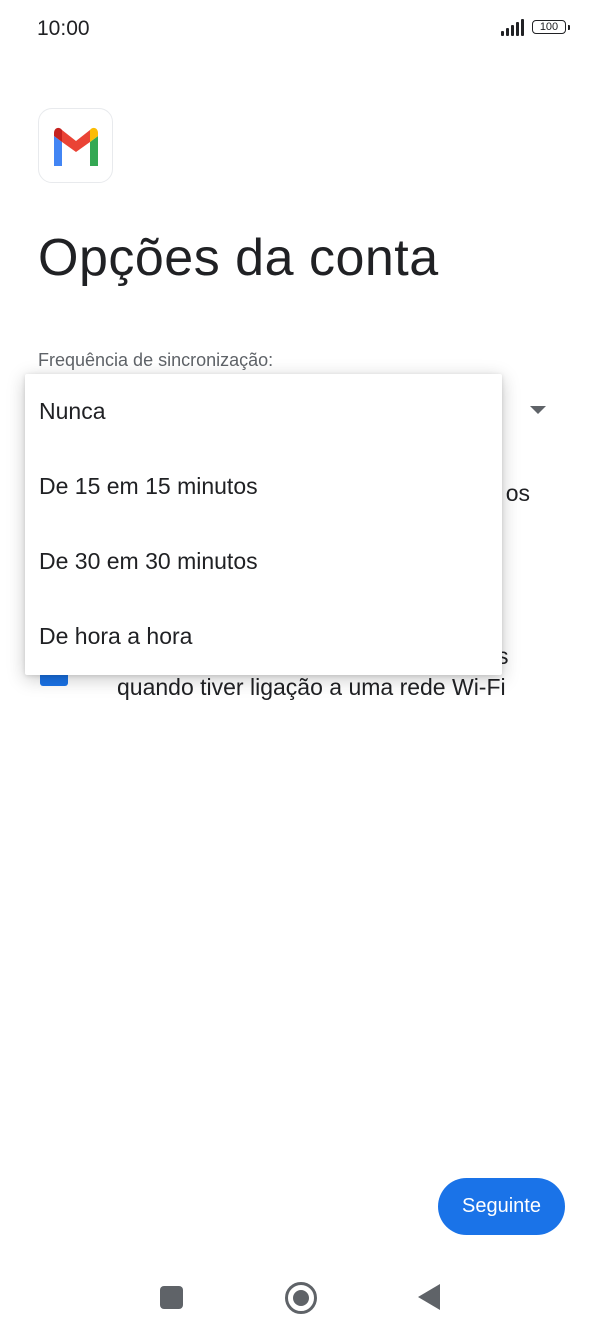 Image resolution: width=602 pixels, height=1337 pixels. What do you see at coordinates (501, 1206) in the screenshot?
I see `next-button: Seguinte` at bounding box center [501, 1206].